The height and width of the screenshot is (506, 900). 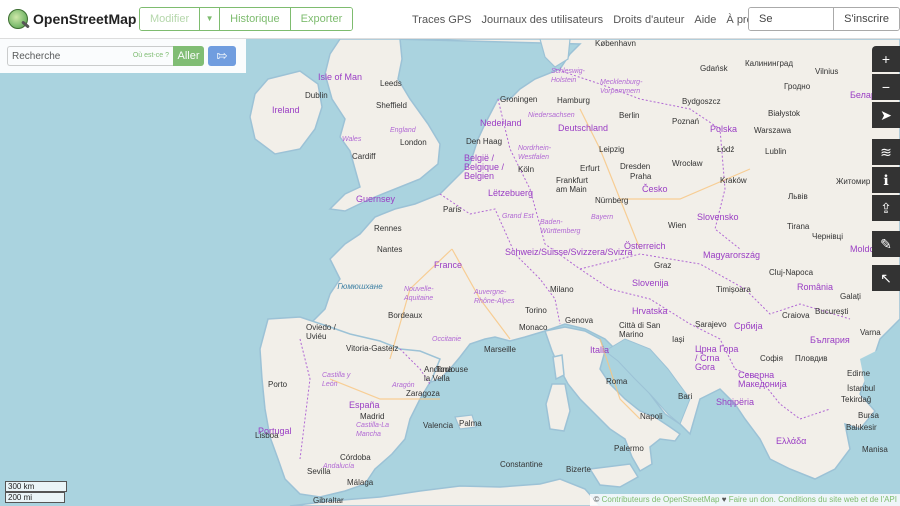 What do you see at coordinates (752, 499) in the screenshot?
I see `donate-link: Faire un don.` at bounding box center [752, 499].